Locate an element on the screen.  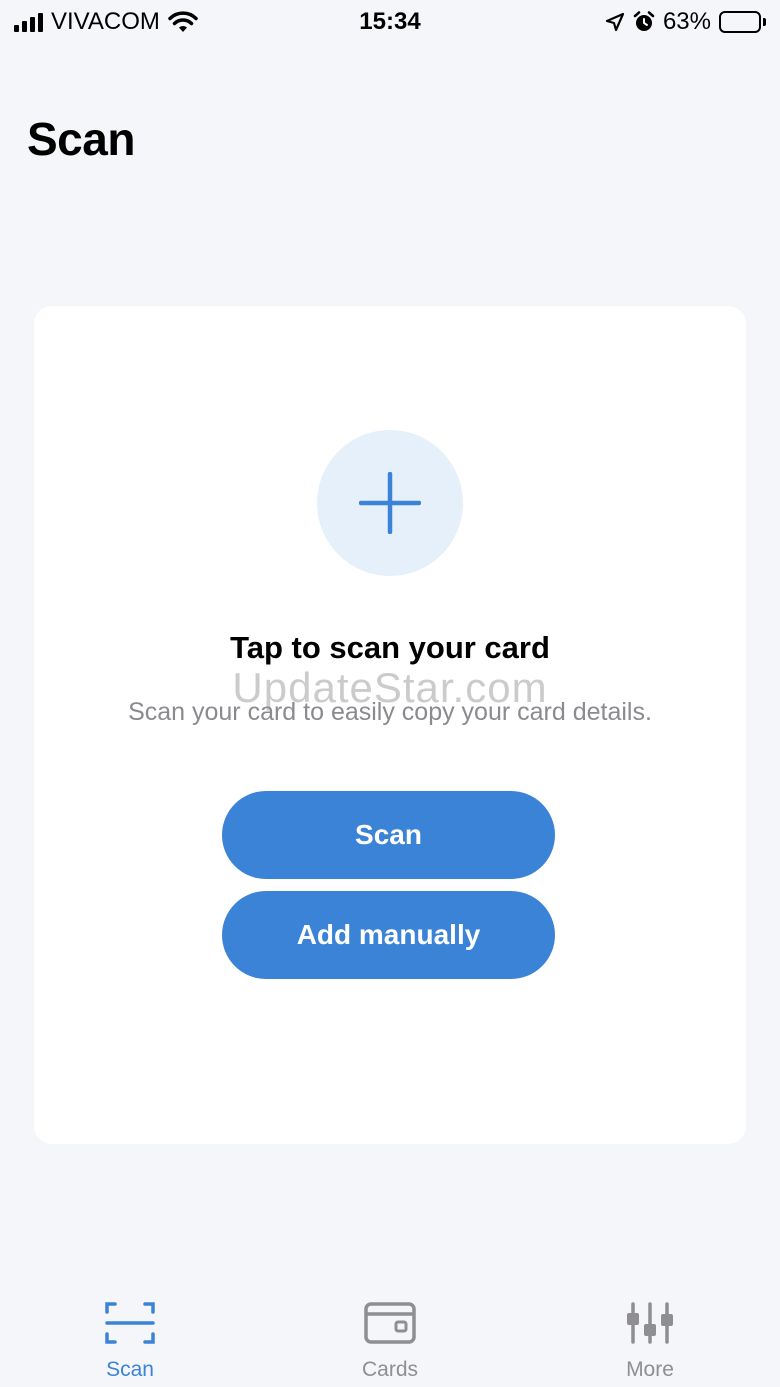
status-right: 63% is located at coordinates (685, 22).